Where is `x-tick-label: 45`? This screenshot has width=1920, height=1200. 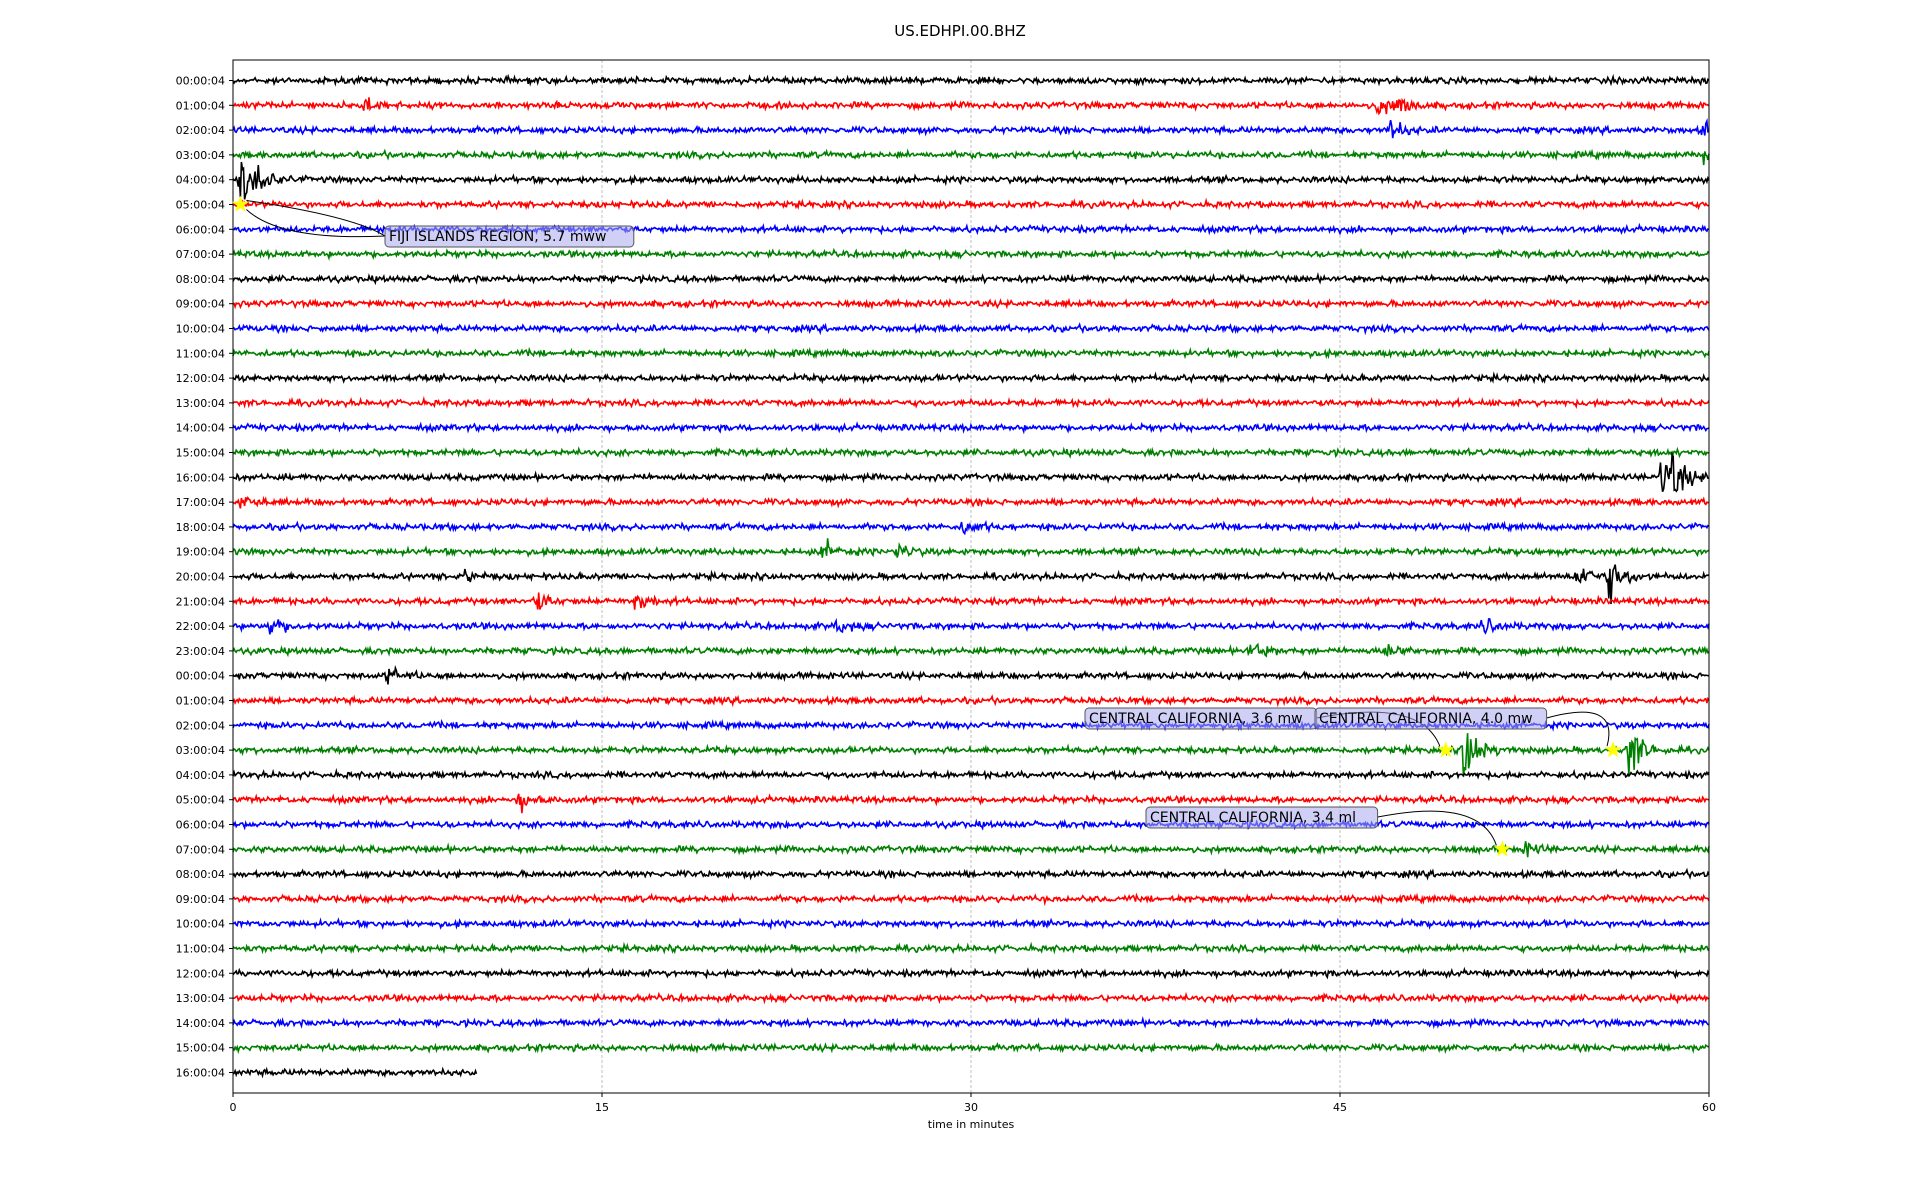 x-tick-label: 45 is located at coordinates (1340, 1107).